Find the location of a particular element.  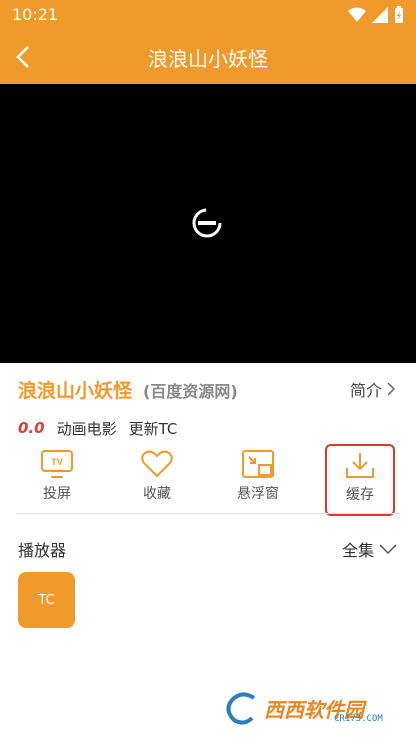

battery-icon is located at coordinates (399, 14).